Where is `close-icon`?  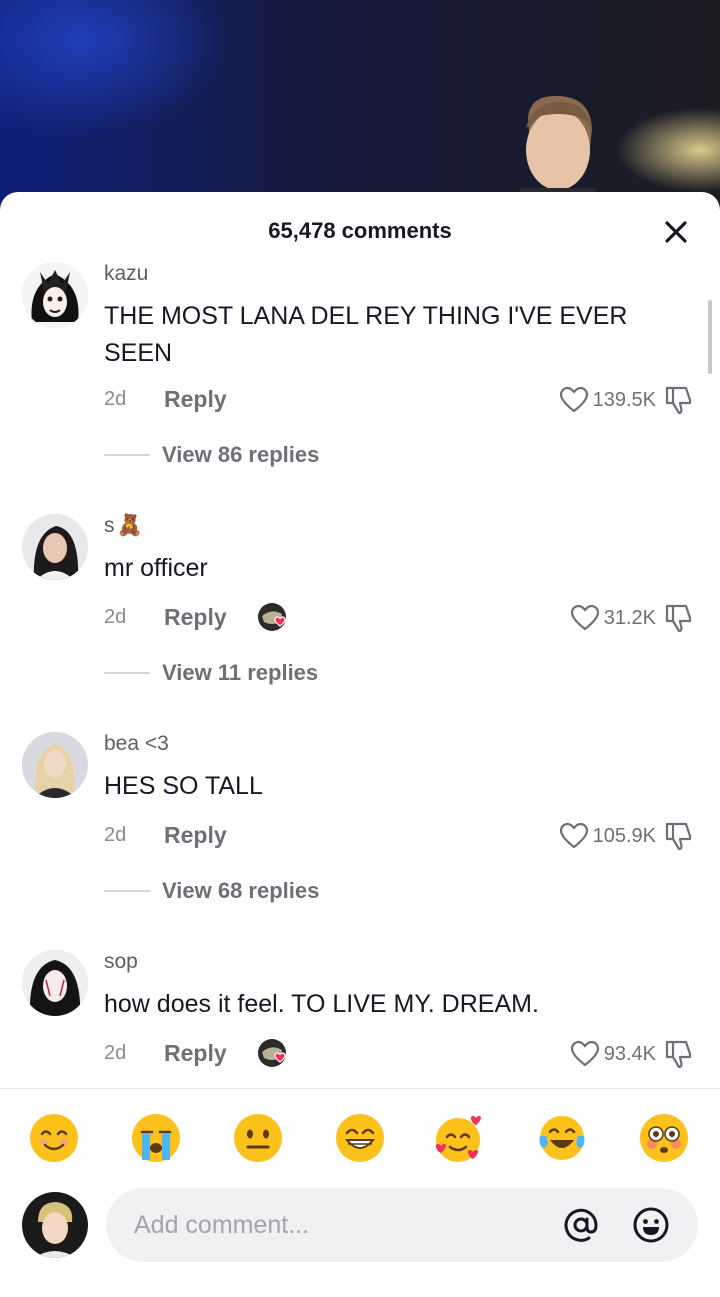 close-icon is located at coordinates (676, 232).